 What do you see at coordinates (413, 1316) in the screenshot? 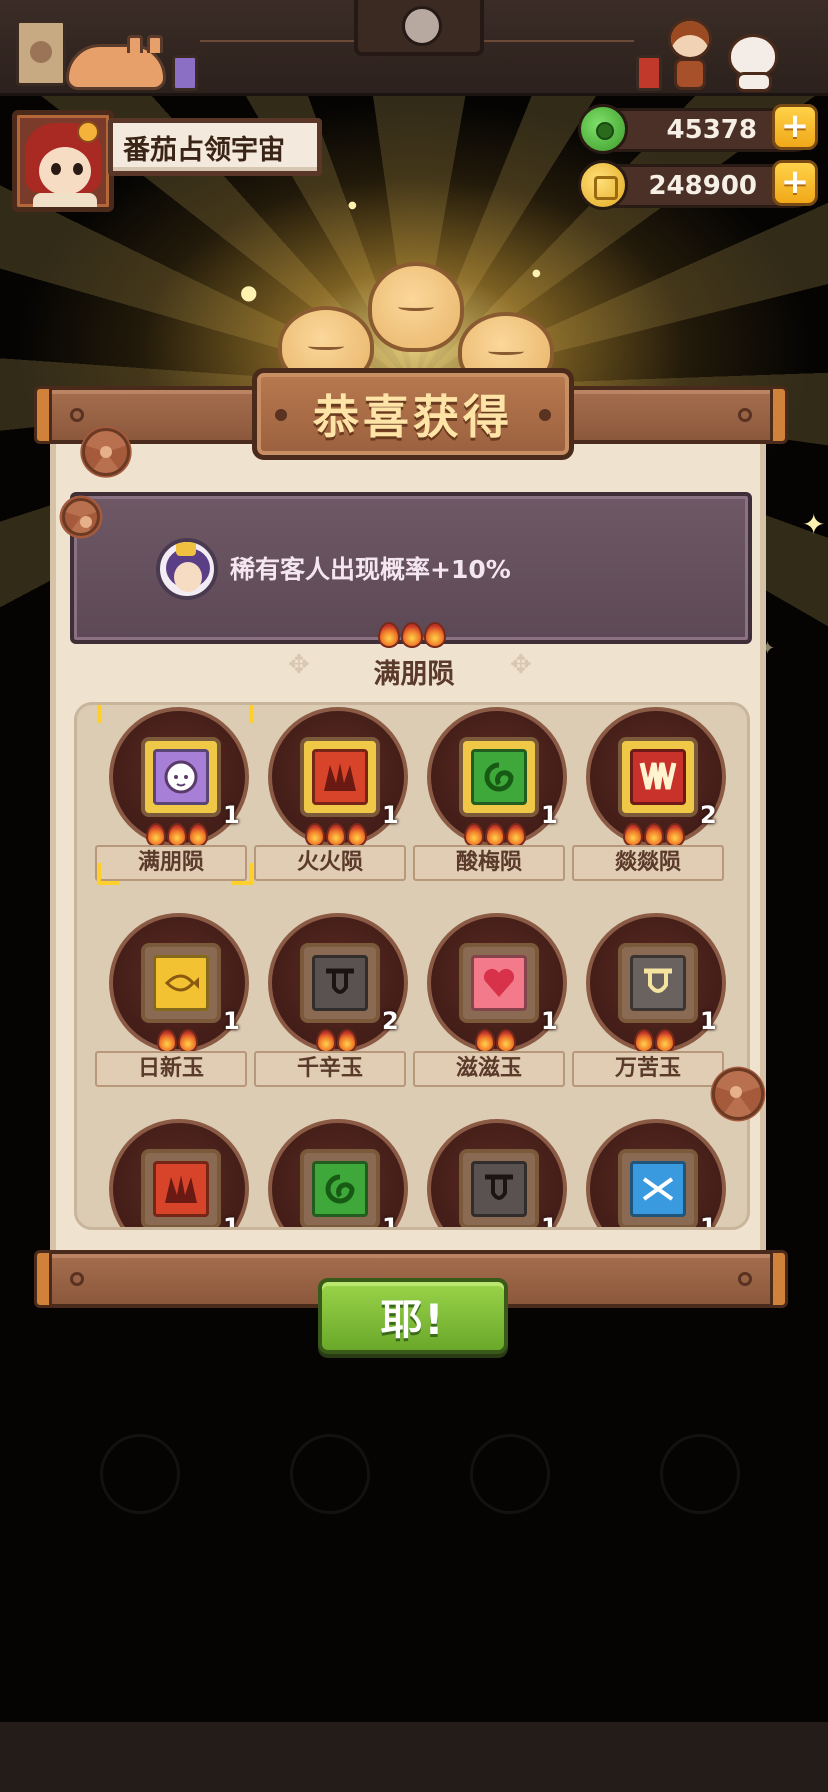
I see `confirm-button: 耶!` at bounding box center [413, 1316].